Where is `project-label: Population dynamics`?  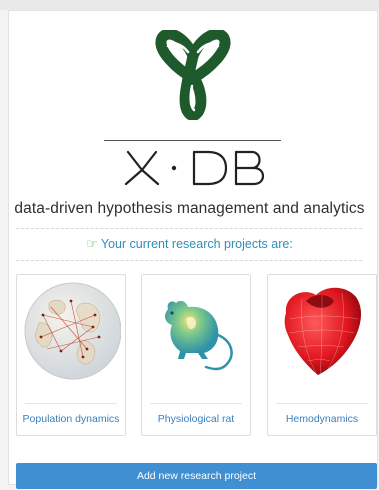
project-label: Population dynamics is located at coordinates (71, 419).